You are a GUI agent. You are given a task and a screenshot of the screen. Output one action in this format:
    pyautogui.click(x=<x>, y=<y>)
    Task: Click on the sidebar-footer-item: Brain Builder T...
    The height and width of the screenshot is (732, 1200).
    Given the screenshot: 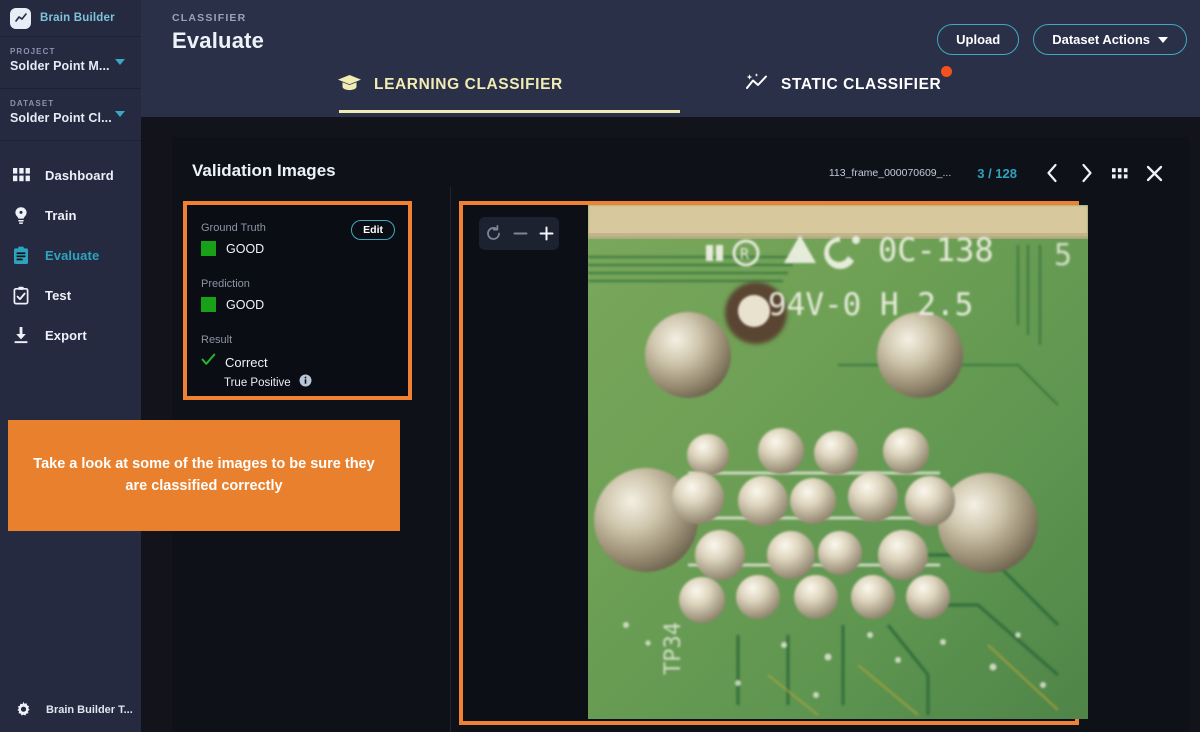 What is the action you would take?
    pyautogui.click(x=70, y=716)
    